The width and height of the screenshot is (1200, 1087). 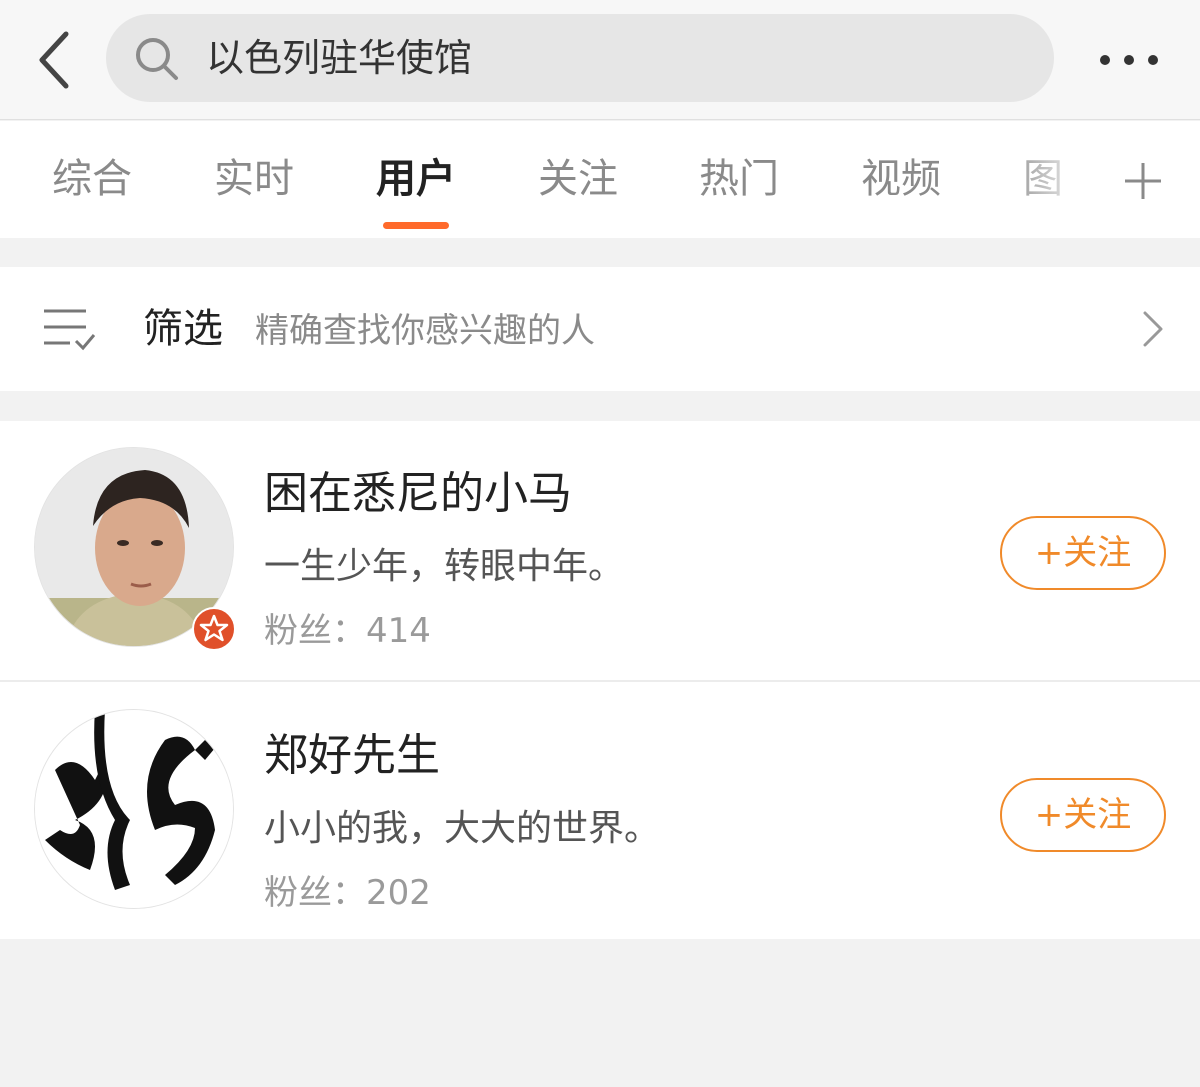 I want to click on active-tab-indicator, so click(x=416, y=225).